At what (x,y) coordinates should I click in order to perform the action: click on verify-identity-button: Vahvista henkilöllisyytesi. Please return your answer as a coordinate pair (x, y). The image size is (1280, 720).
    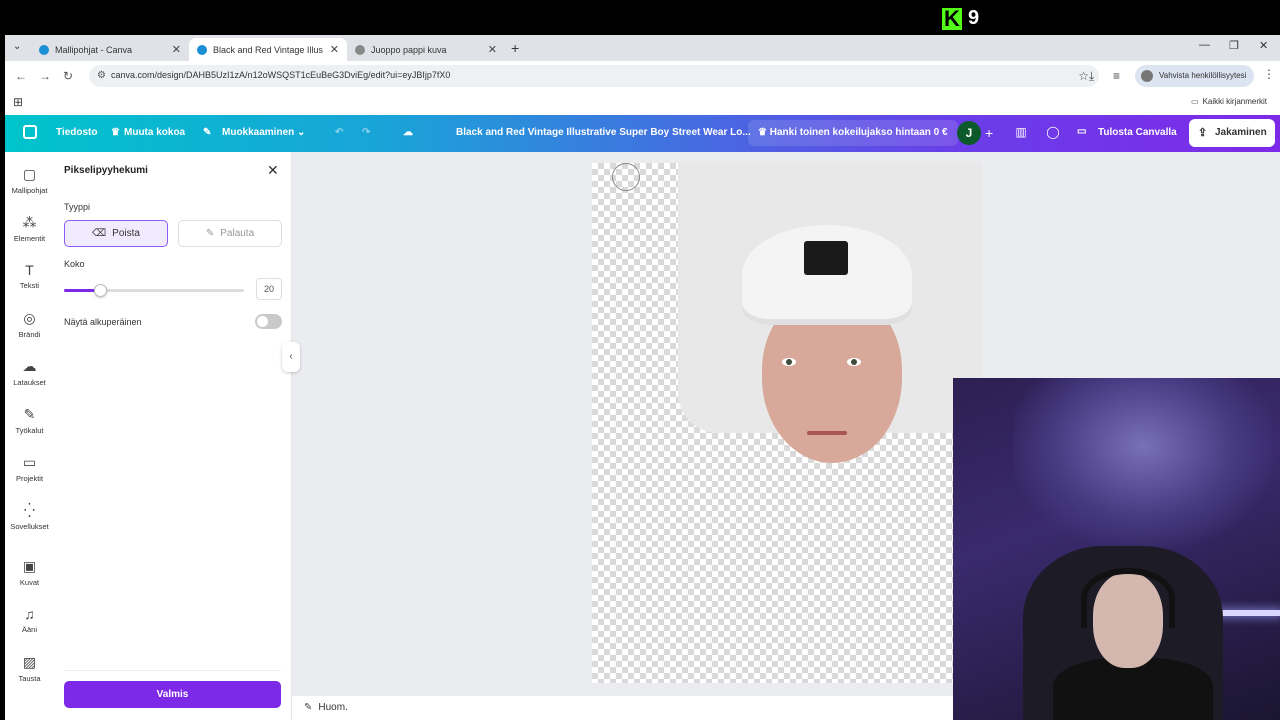
    Looking at the image, I should click on (1195, 76).